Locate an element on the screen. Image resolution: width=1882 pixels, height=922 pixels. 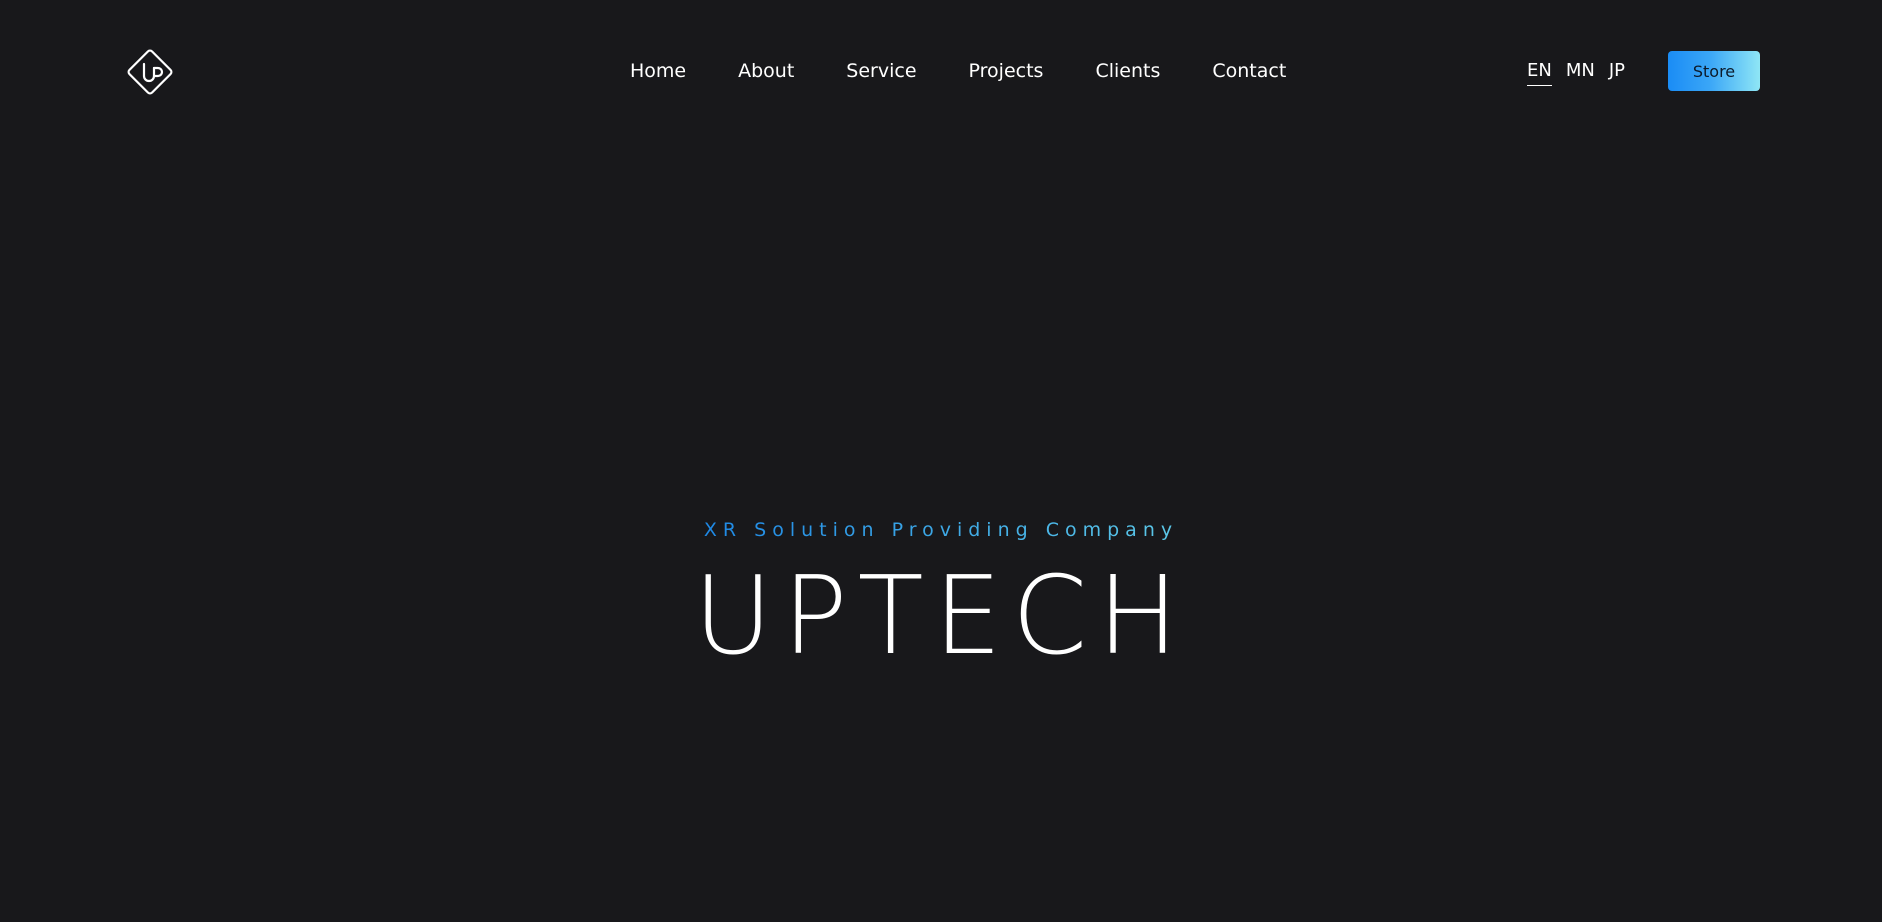
hero-subtitle: XR Solution Providing Company is located at coordinates (941, 530).